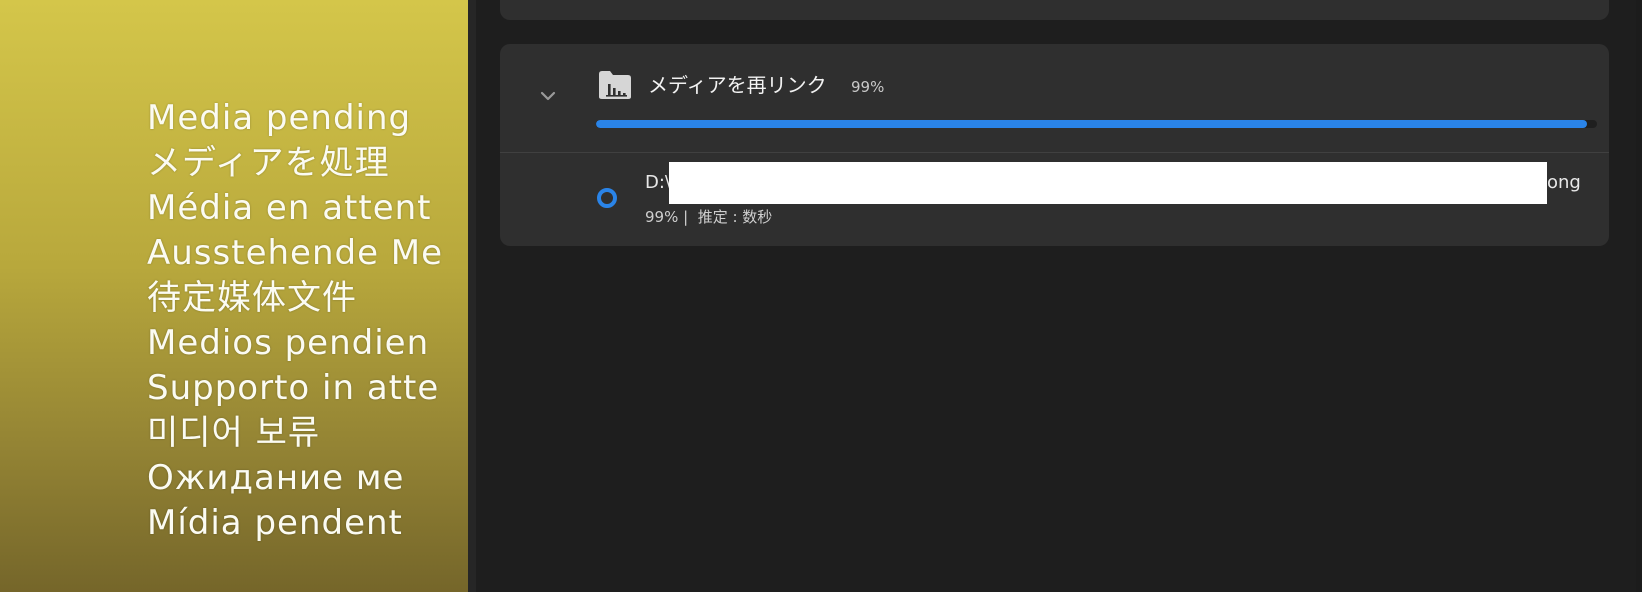 The height and width of the screenshot is (592, 1642). I want to click on task-percent: 99%, so click(868, 87).